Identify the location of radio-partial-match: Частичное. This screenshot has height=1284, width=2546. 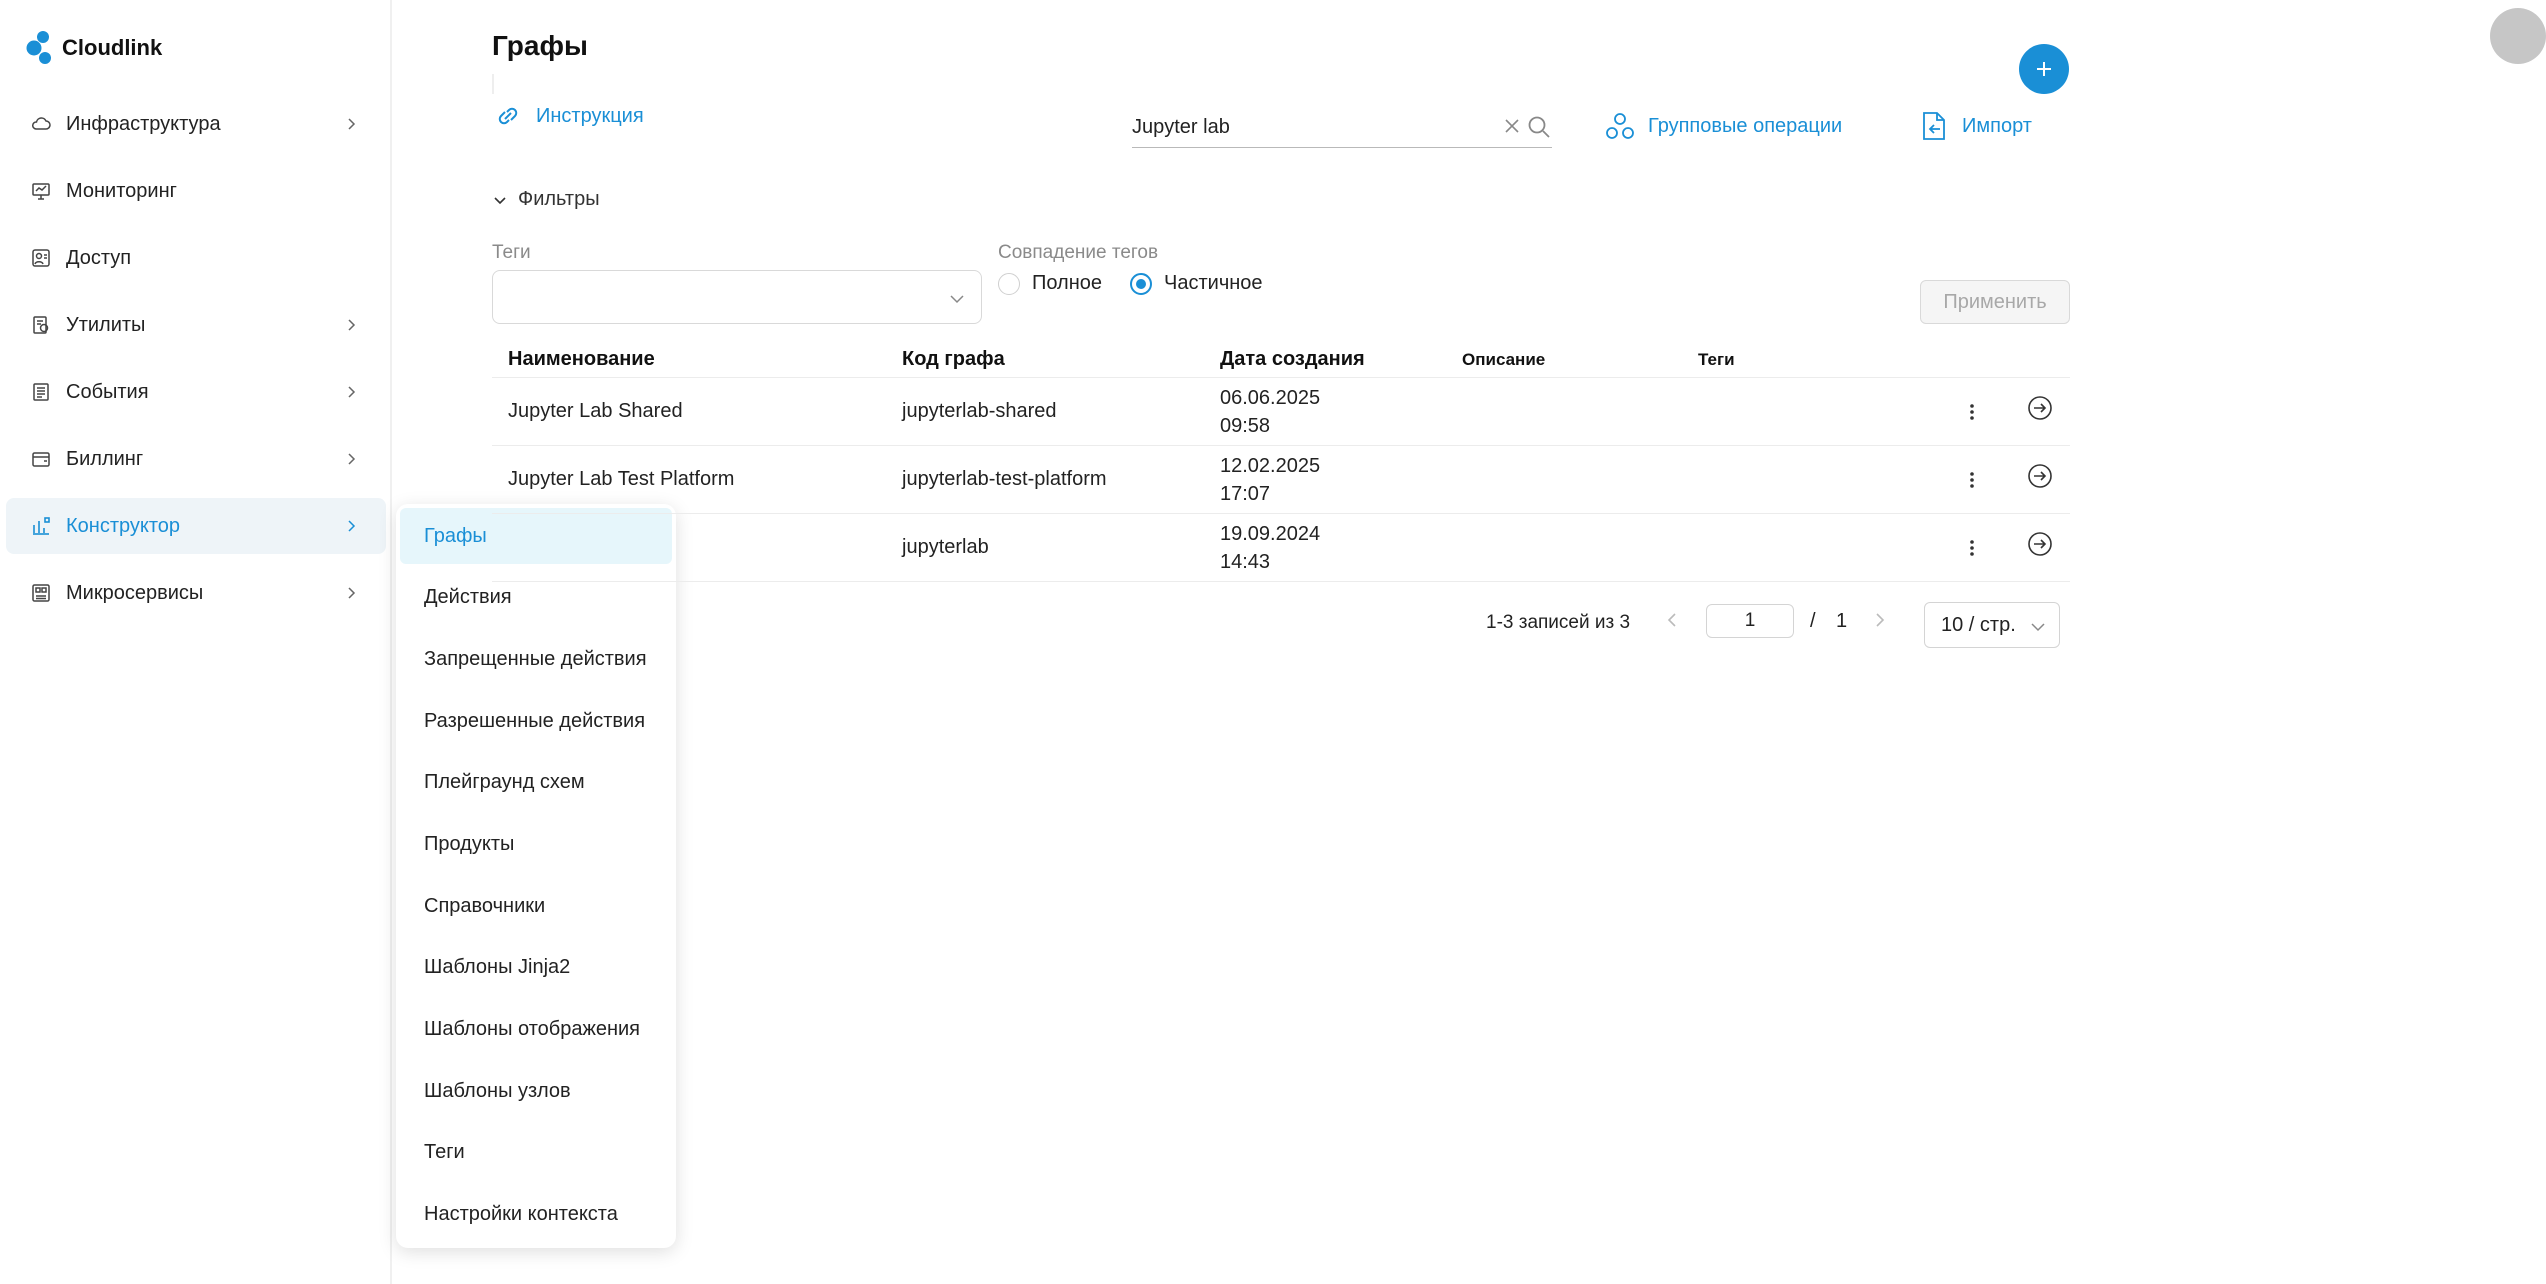
(1196, 283).